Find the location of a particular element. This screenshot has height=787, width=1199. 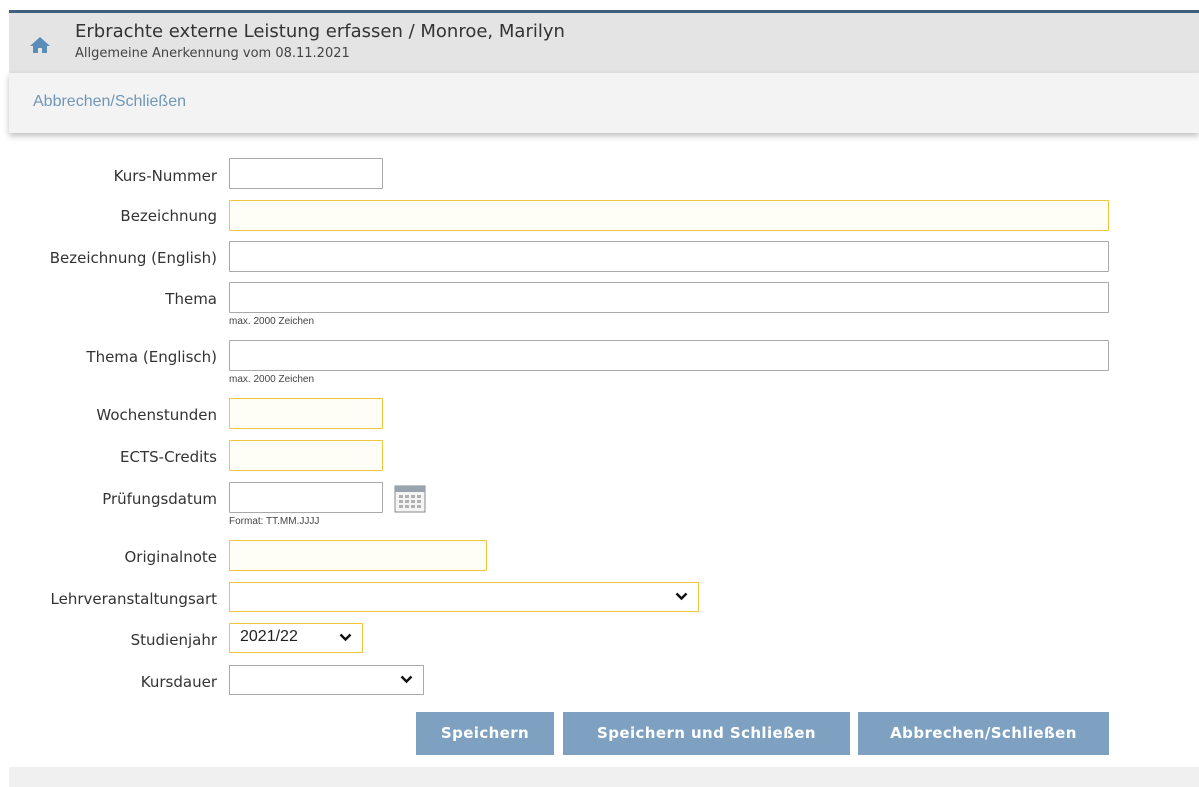

calendar-icon is located at coordinates (410, 499).